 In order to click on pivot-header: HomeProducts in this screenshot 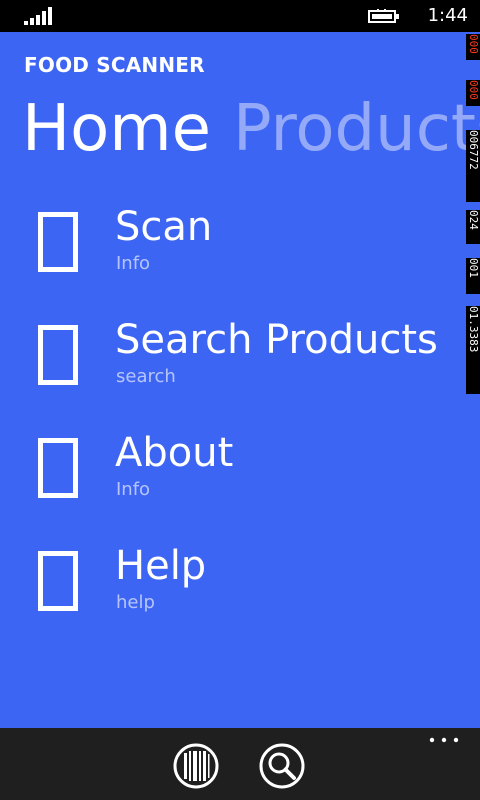, I will do `click(251, 129)`.